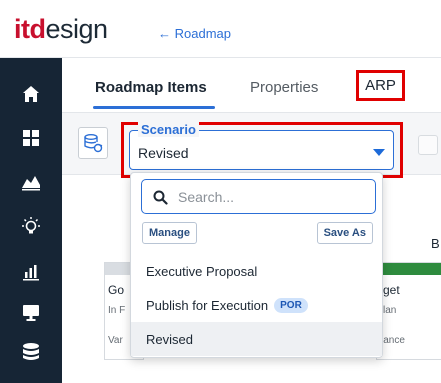 Image resolution: width=441 pixels, height=383 pixels. I want to click on roadmap-card-right: get lan iance, so click(408, 311).